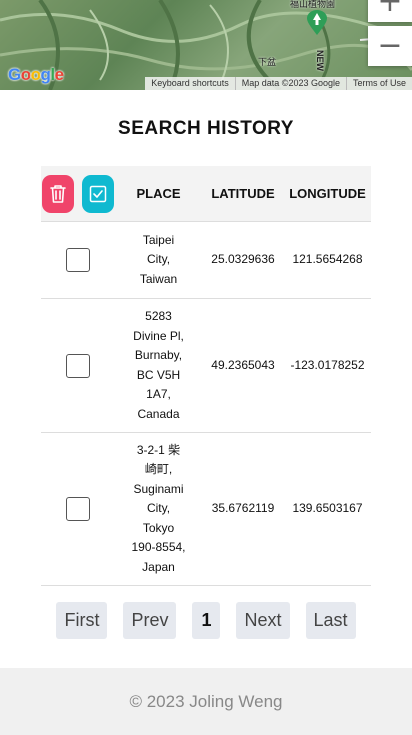 The width and height of the screenshot is (412, 735). Describe the element at coordinates (158, 394) in the screenshot. I see `place-line: 1A7,` at that location.